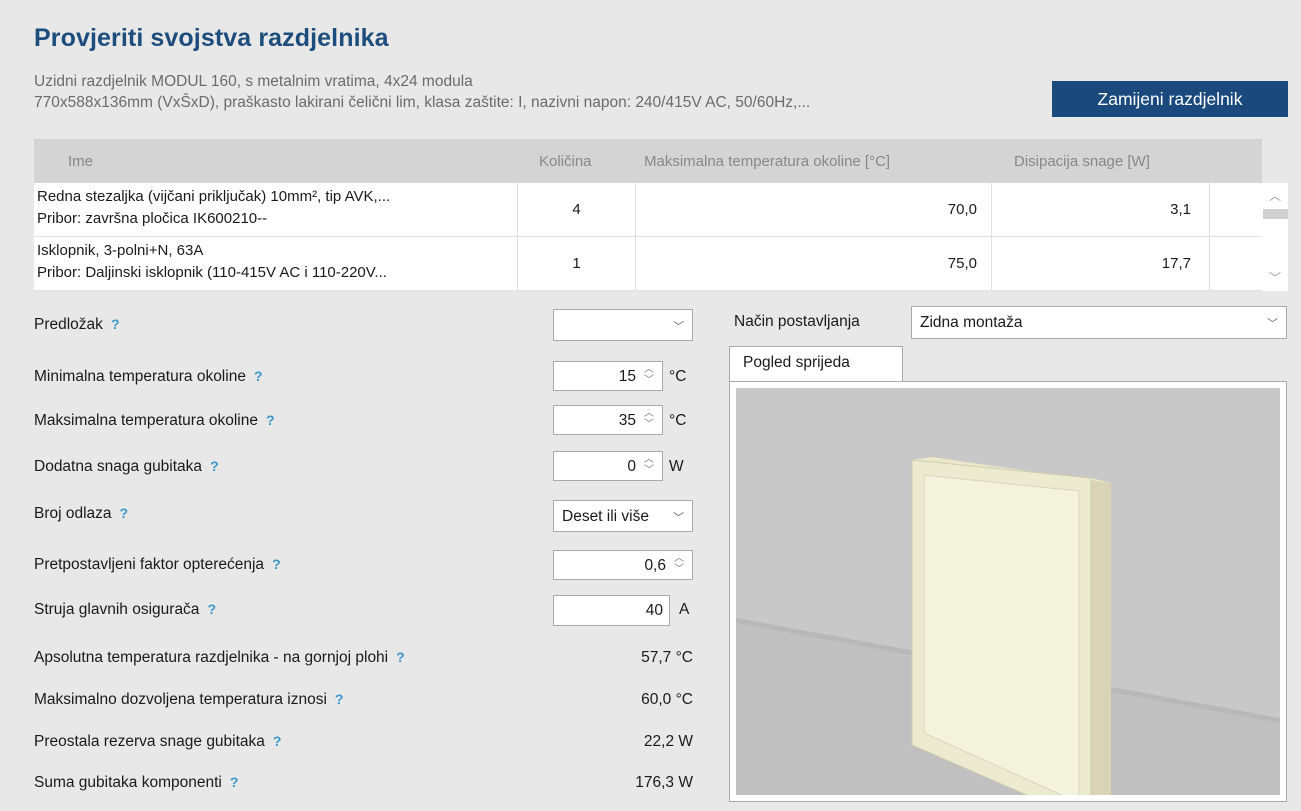 The width and height of the screenshot is (1301, 811). What do you see at coordinates (146, 420) in the screenshot?
I see `max-temp-label: Maksimalna temperatura okoline` at bounding box center [146, 420].